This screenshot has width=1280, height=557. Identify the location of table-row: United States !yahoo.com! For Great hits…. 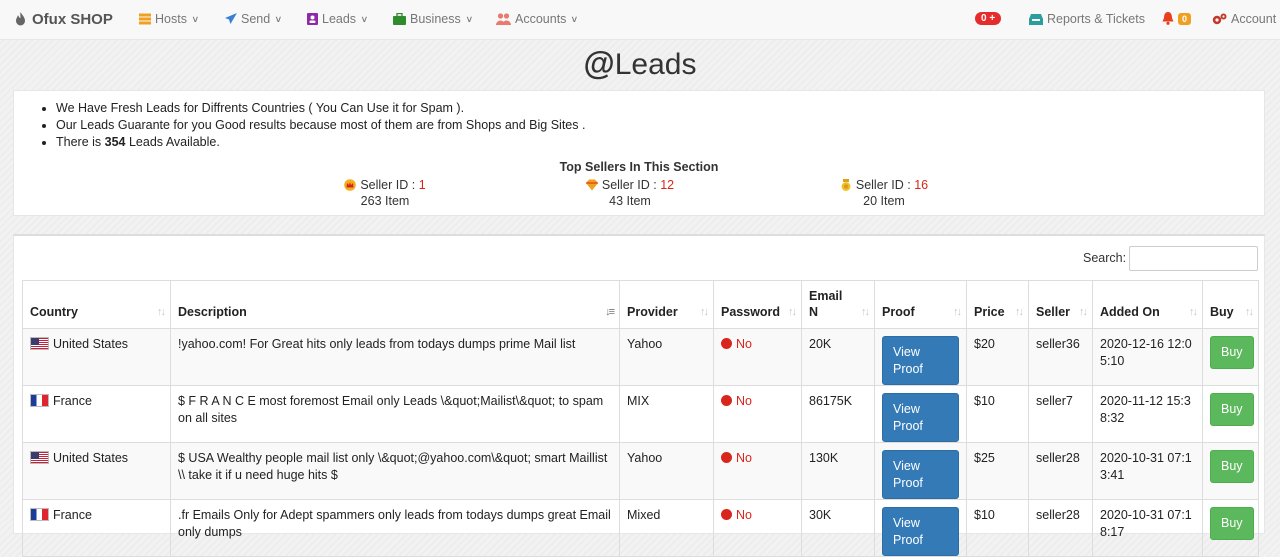
(640, 357).